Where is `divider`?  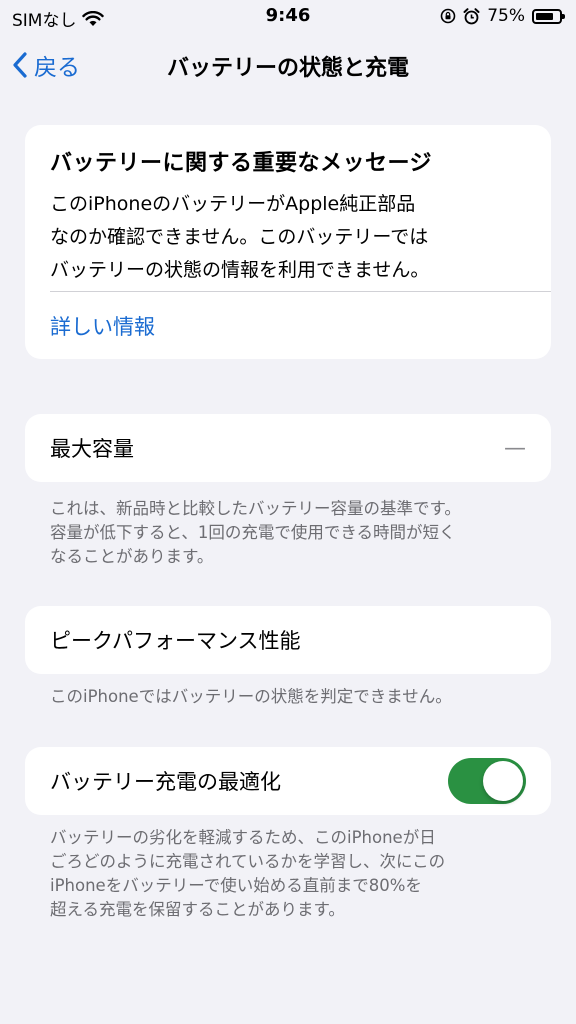 divider is located at coordinates (300, 291).